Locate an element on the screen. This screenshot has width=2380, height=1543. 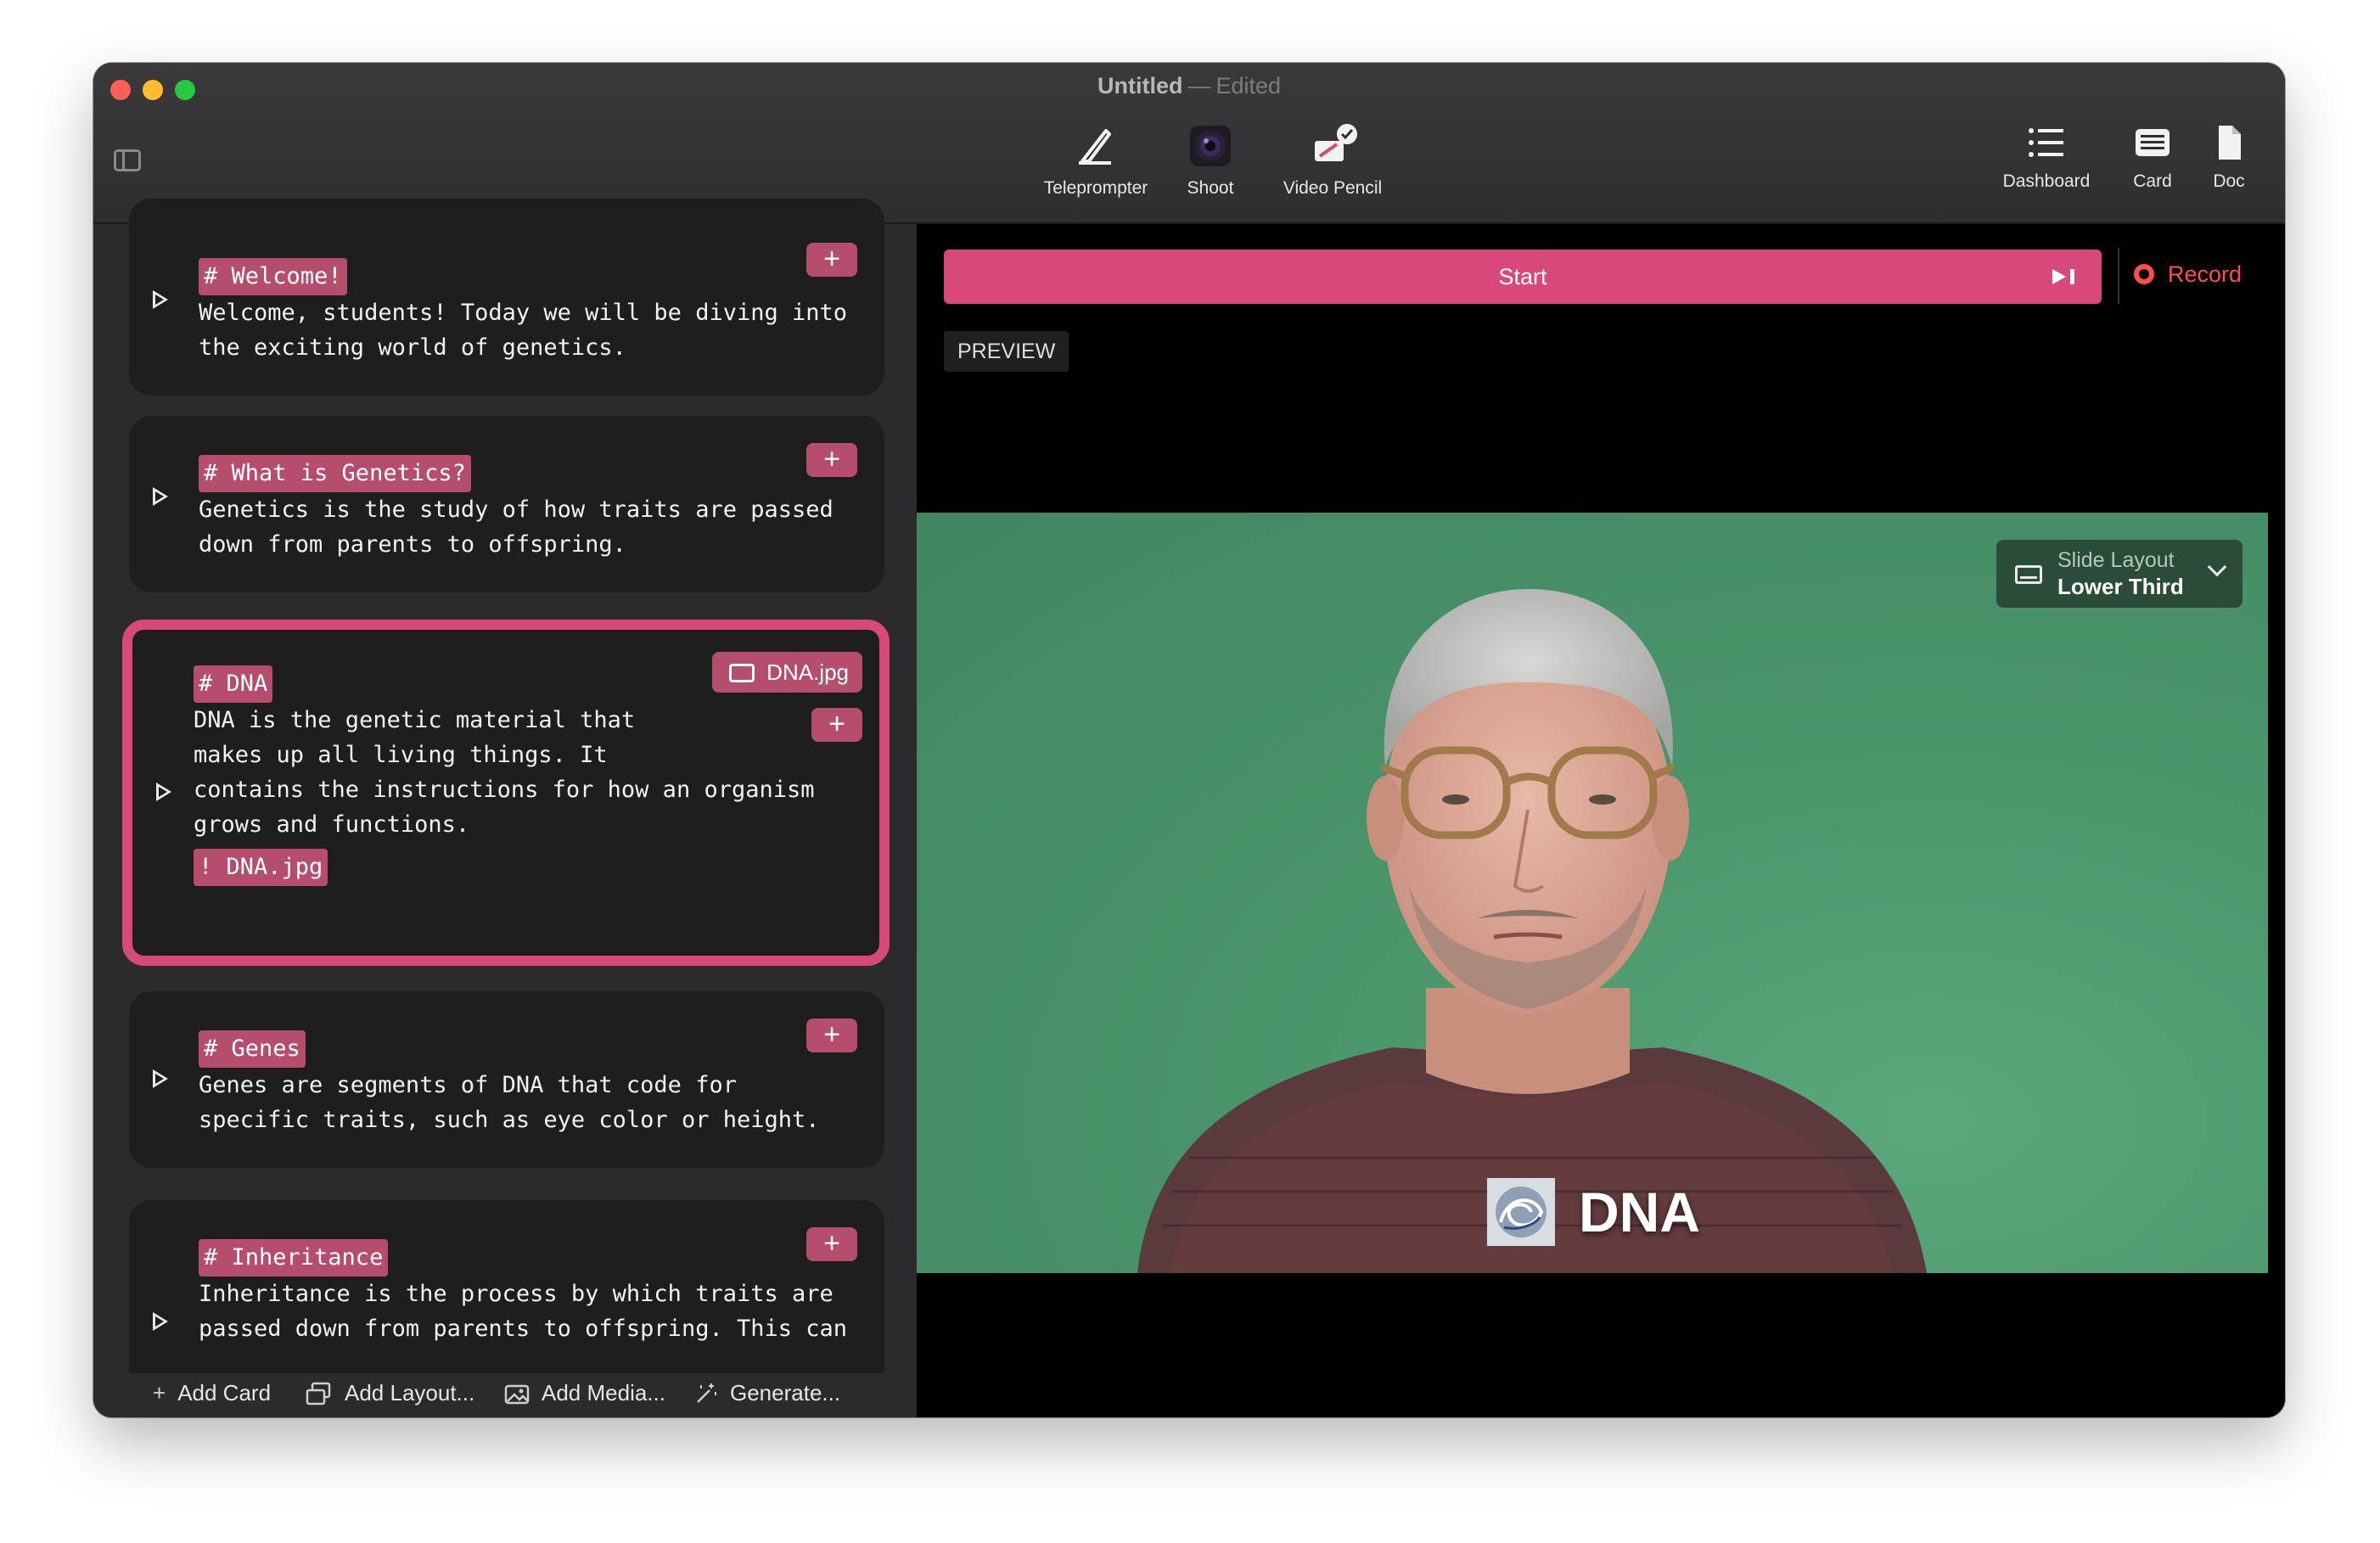
divider is located at coordinates (2118, 276).